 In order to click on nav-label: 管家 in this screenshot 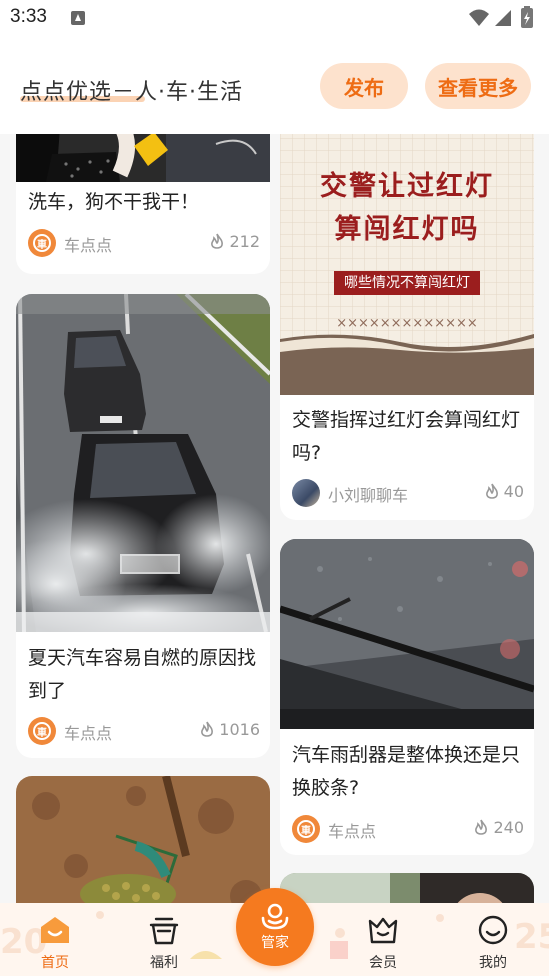, I will do `click(275, 943)`.